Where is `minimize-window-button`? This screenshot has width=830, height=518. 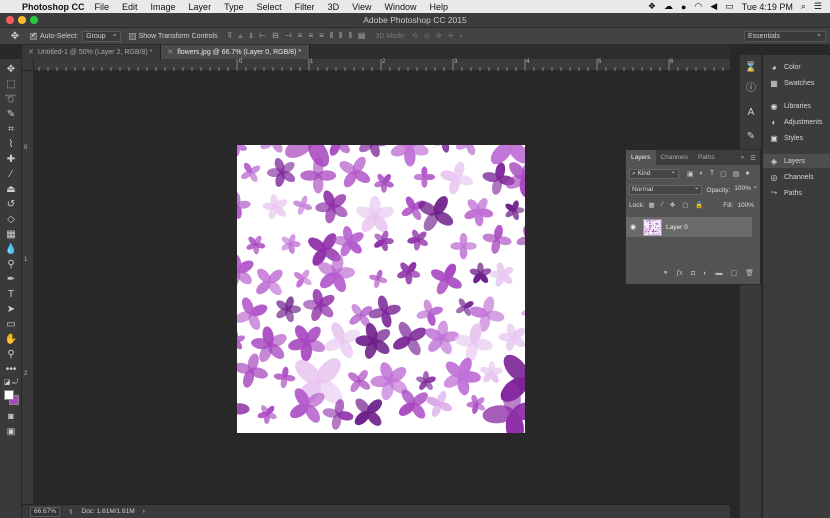
minimize-window-button is located at coordinates (22, 20).